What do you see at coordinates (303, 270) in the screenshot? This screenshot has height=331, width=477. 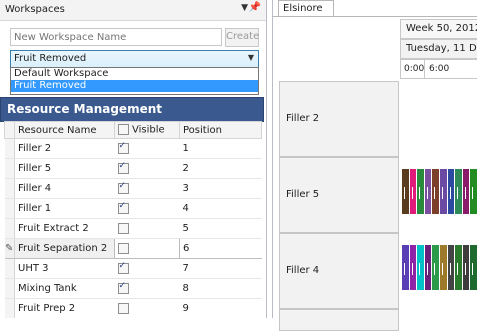 I see `resource-row-label: Filler 4` at bounding box center [303, 270].